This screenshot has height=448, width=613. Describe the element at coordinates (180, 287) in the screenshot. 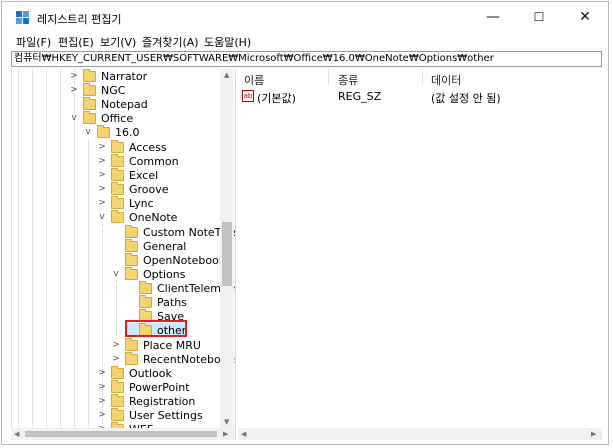

I see `tree-node: ClientTelemetry` at that location.